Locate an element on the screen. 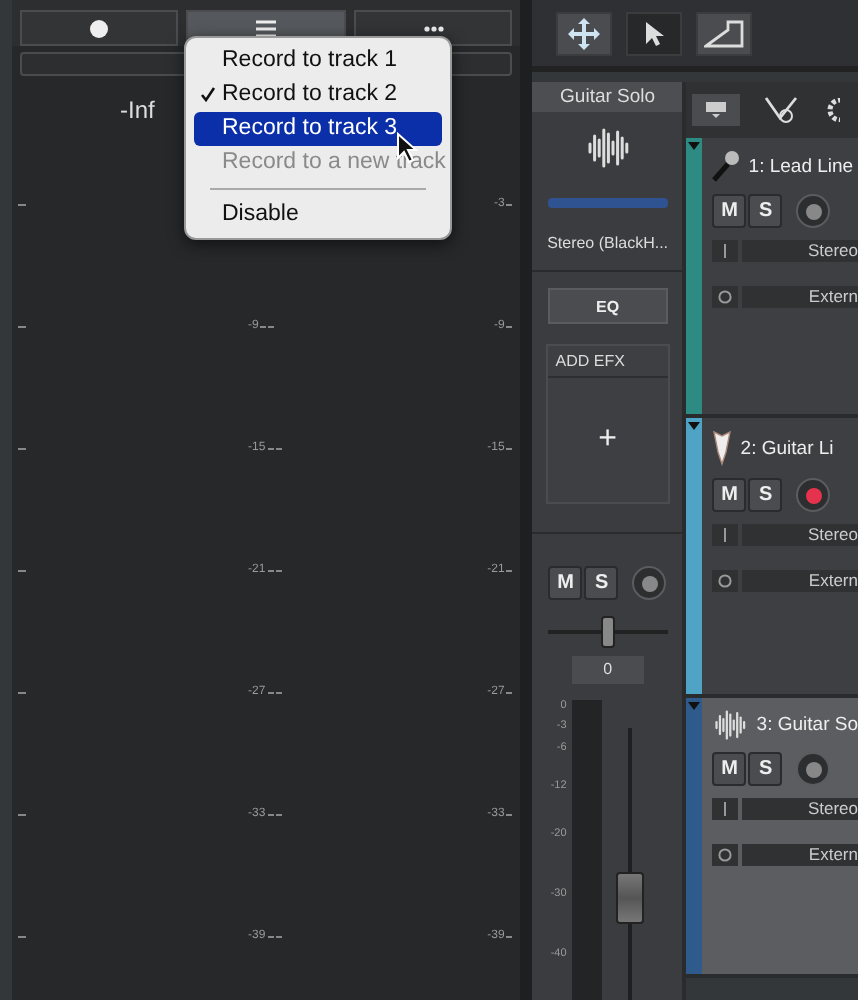 This screenshot has width=858, height=1000. microphone-icon is located at coordinates (726, 166).